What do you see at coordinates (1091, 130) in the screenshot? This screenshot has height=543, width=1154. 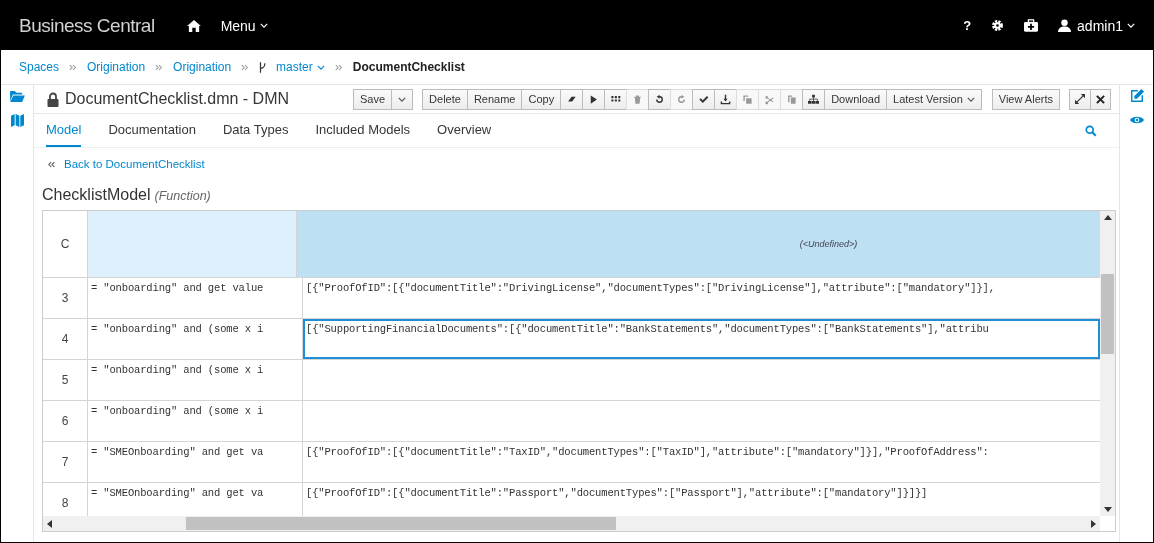 I see `search-icon` at bounding box center [1091, 130].